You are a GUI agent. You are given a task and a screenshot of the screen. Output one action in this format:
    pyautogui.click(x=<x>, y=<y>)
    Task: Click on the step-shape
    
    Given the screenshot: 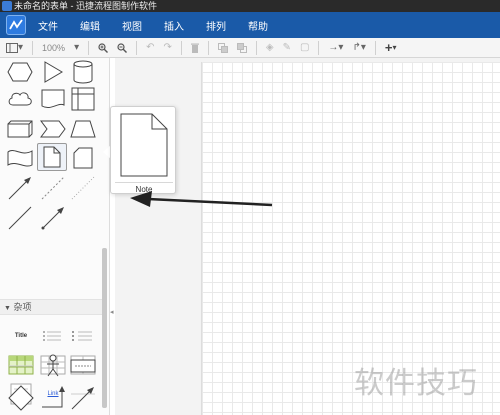 What is the action you would take?
    pyautogui.click(x=53, y=129)
    